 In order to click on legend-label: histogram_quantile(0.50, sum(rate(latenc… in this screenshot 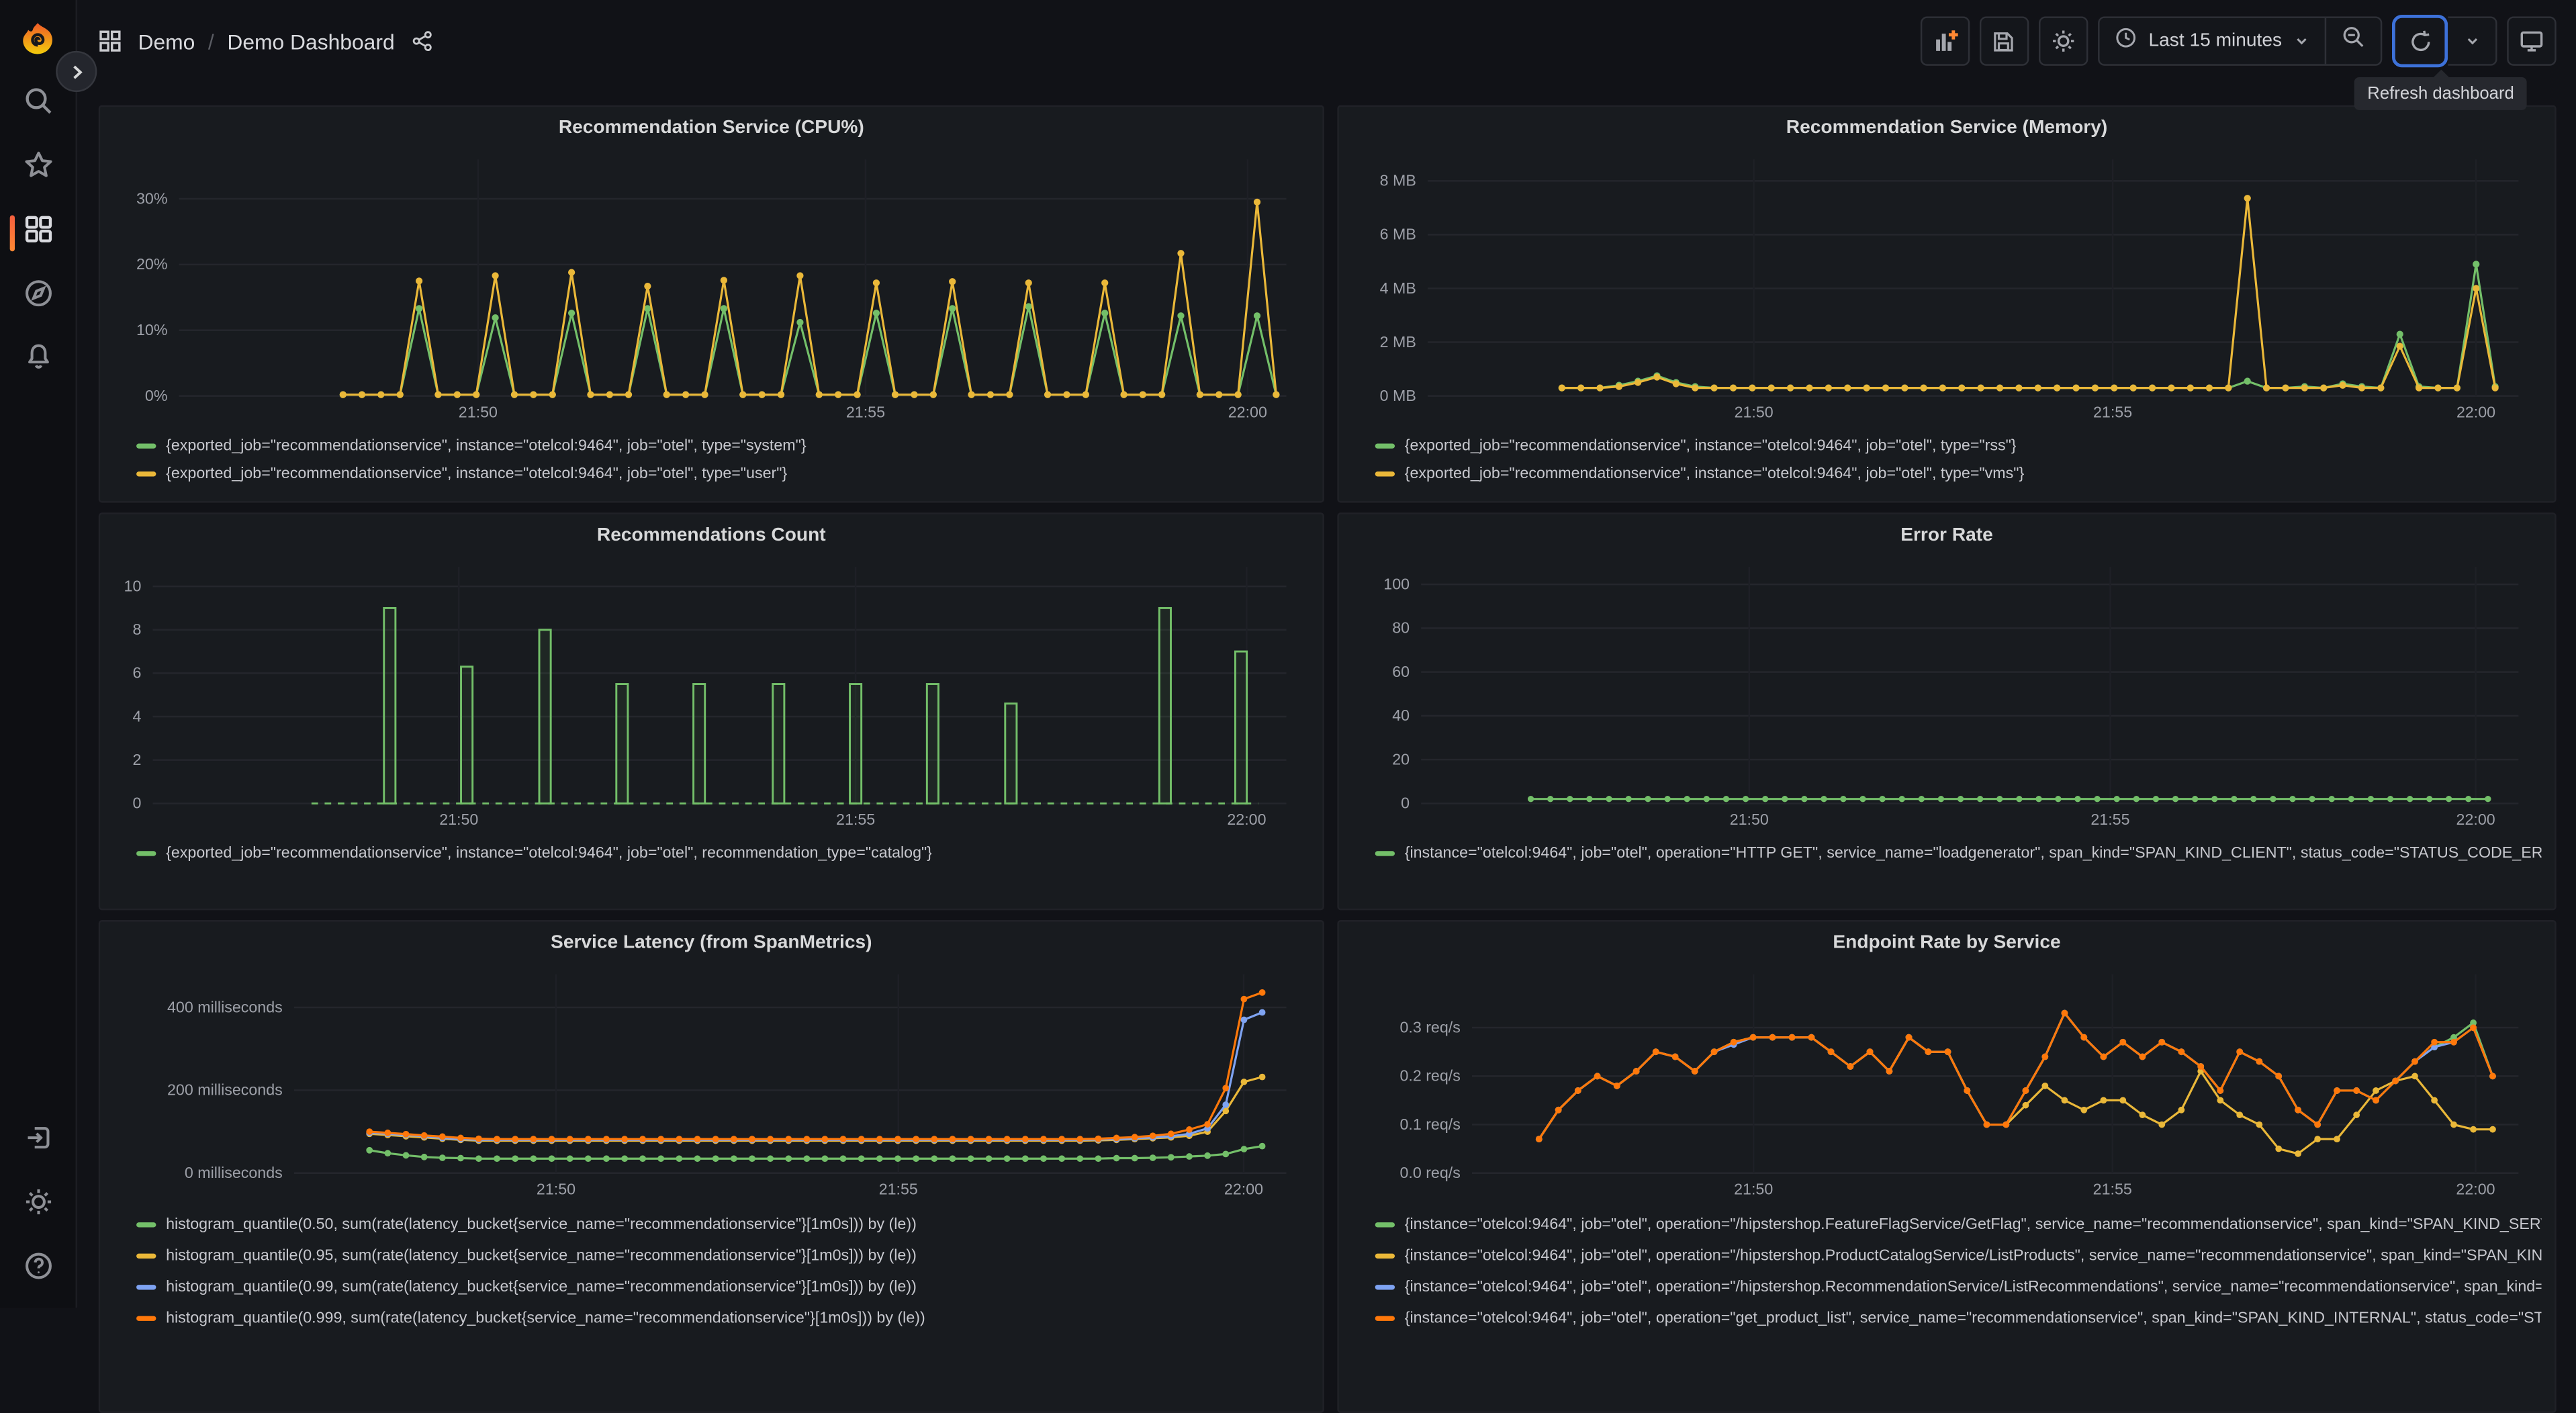, I will do `click(541, 1225)`.